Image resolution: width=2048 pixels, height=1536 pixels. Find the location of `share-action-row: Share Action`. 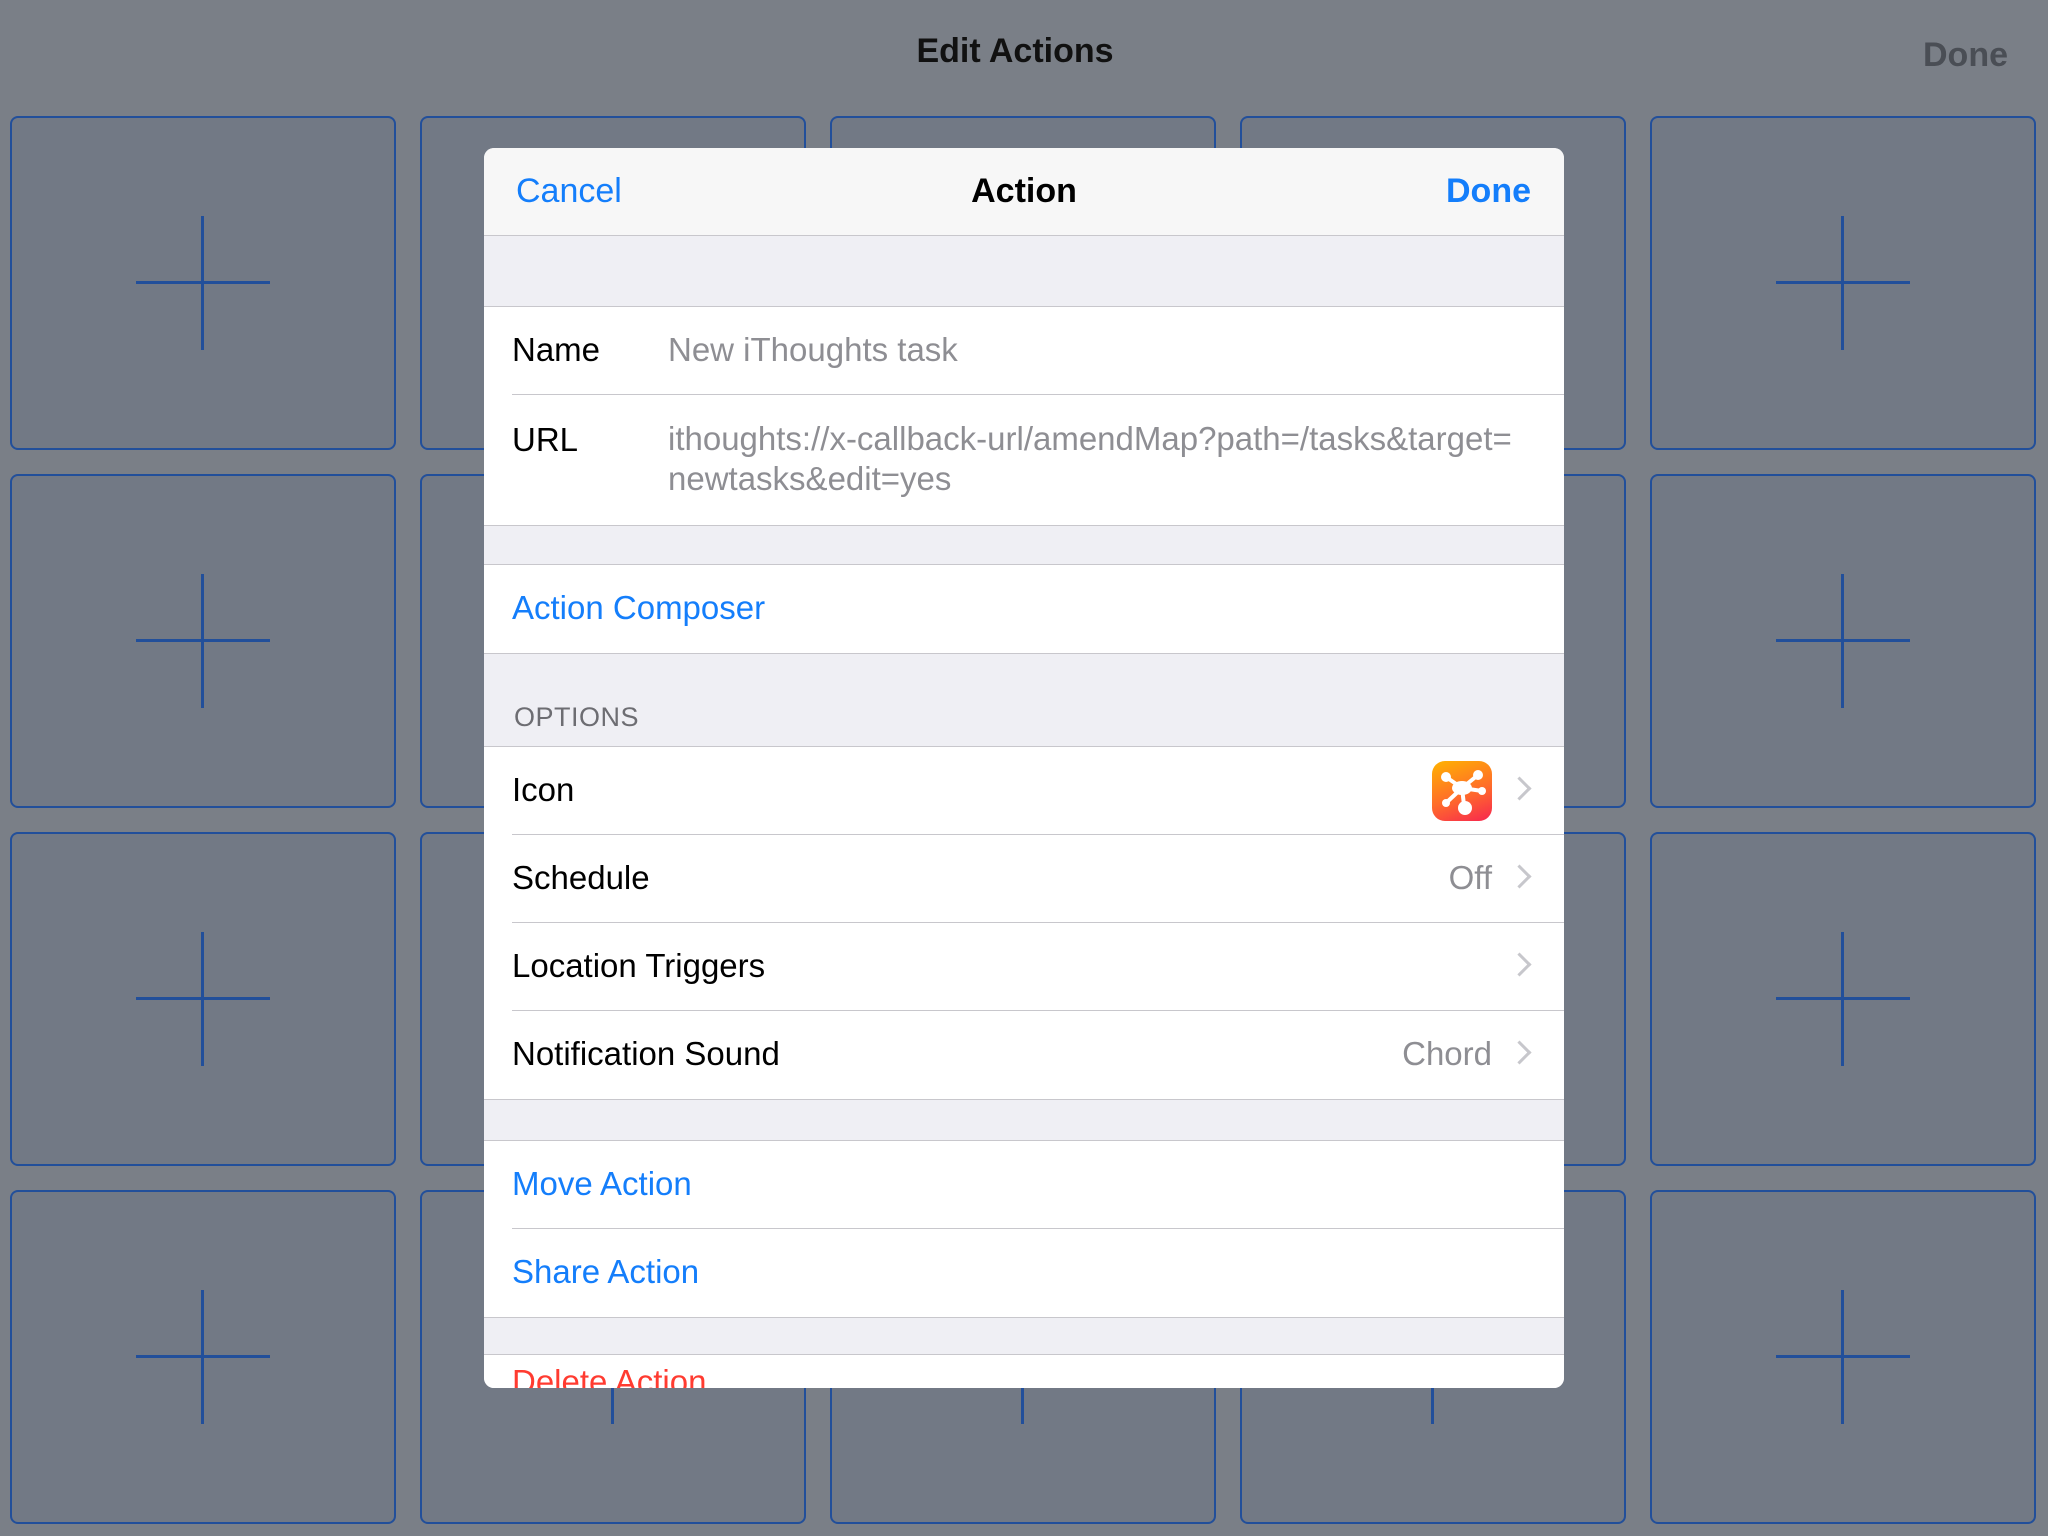

share-action-row: Share Action is located at coordinates (1024, 1273).